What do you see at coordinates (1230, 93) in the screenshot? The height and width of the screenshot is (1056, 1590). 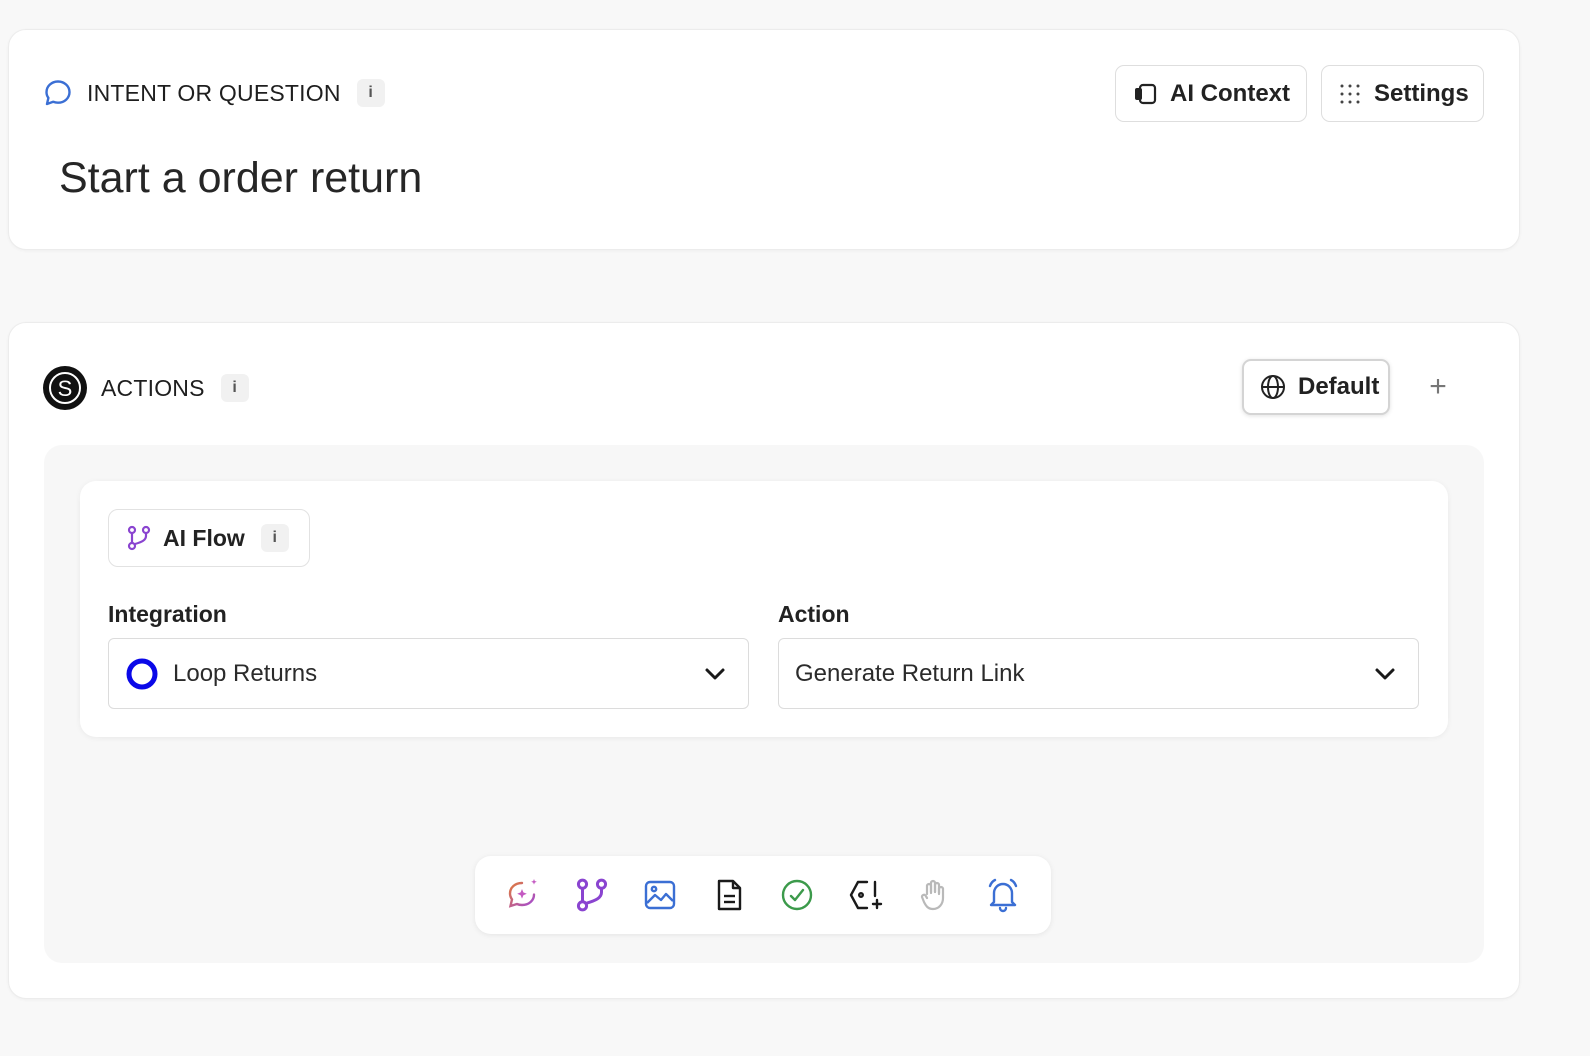 I see `ai-context-label: AI Context` at bounding box center [1230, 93].